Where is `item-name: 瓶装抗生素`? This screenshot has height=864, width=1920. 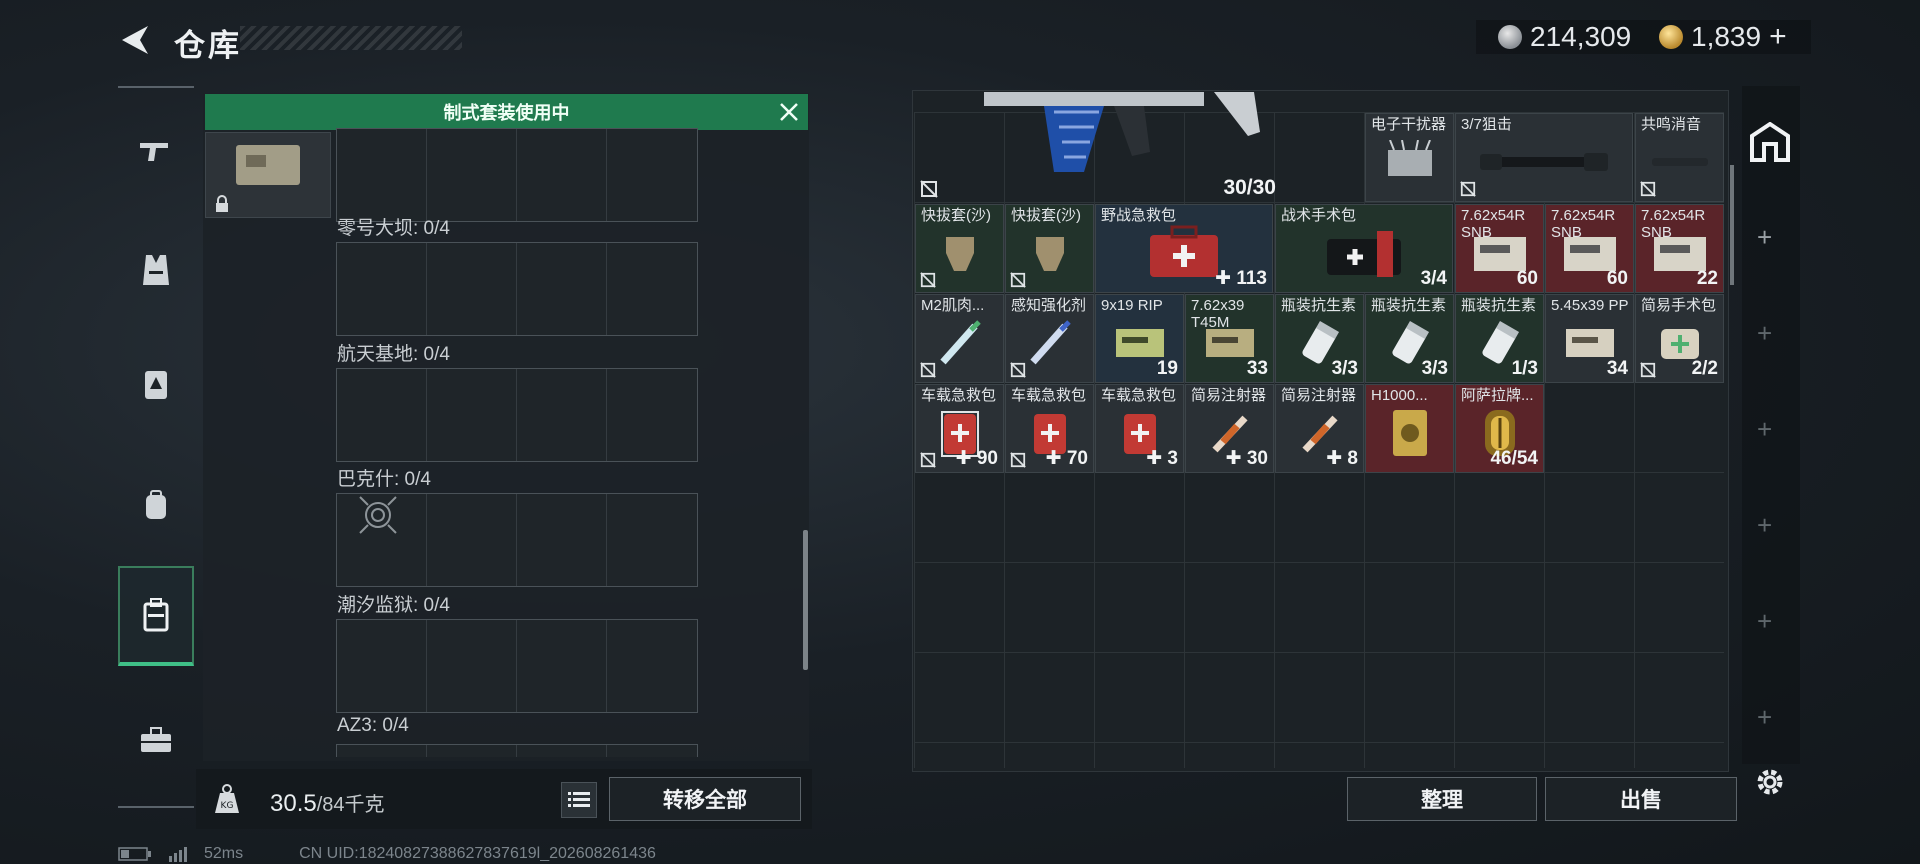 item-name: 瓶装抗生素 is located at coordinates (1409, 305).